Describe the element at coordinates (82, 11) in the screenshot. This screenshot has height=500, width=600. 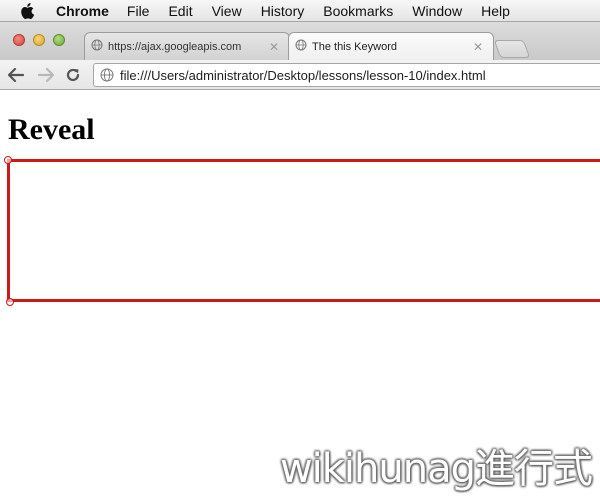
I see `menu-chrome: Chrome` at that location.